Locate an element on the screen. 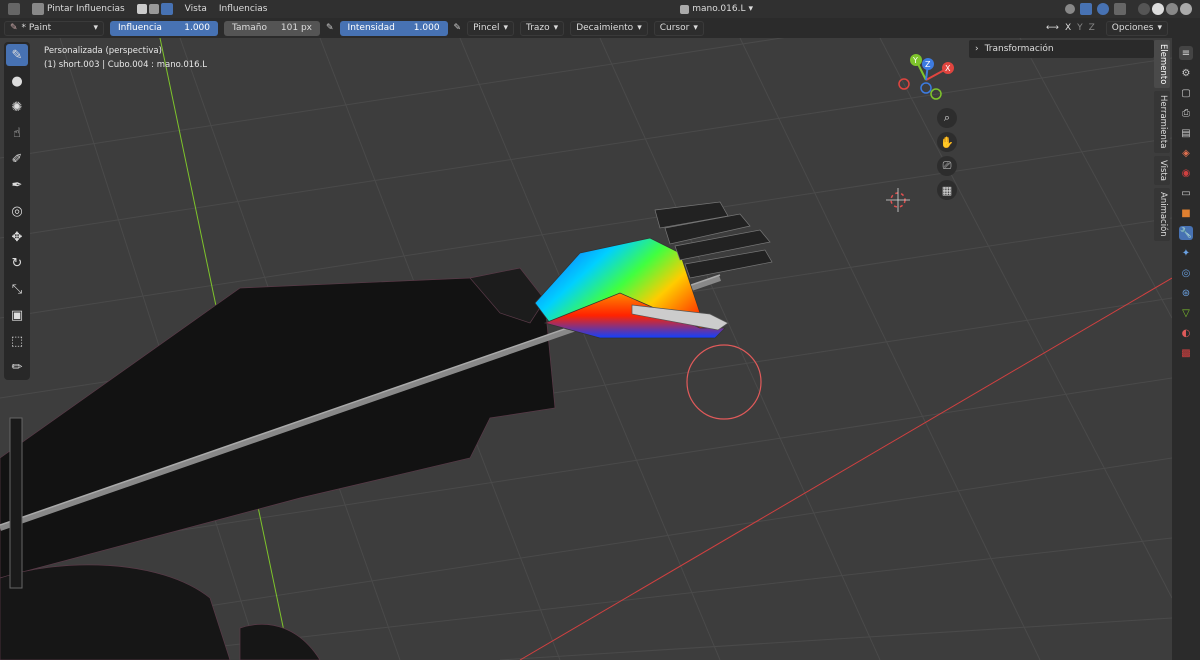 The image size is (1200, 660). trazo-label: Trazo is located at coordinates (538, 28).